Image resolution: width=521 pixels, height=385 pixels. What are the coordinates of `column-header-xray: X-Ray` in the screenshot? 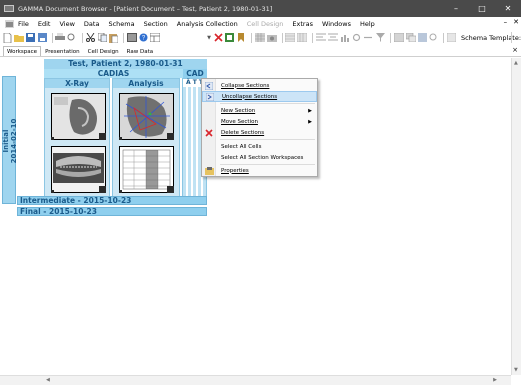 It's located at (77, 83).